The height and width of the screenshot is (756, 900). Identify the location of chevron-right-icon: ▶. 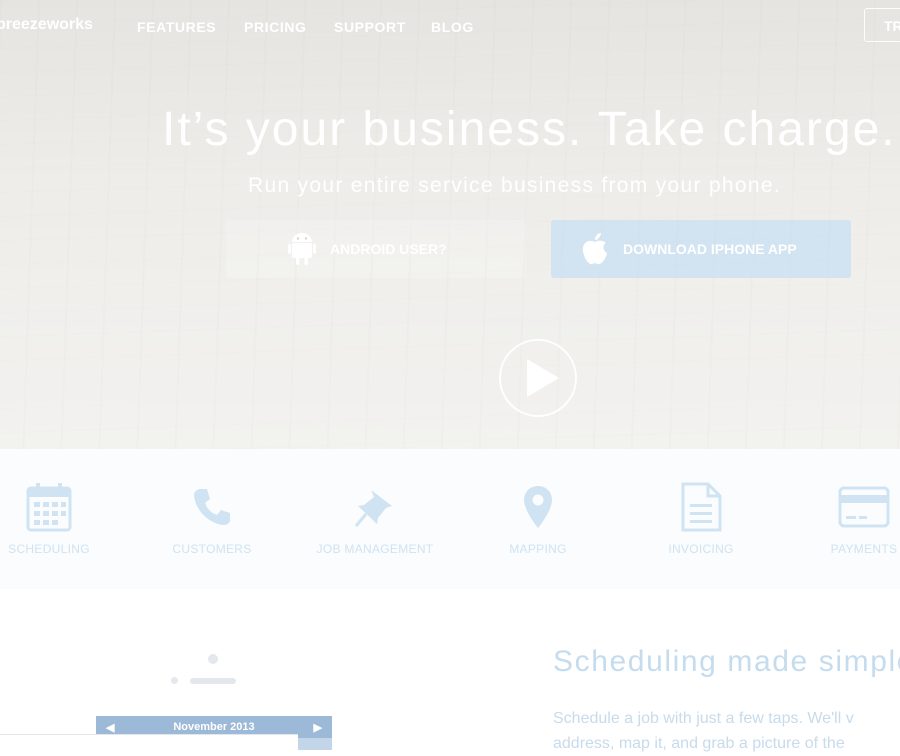
(318, 727).